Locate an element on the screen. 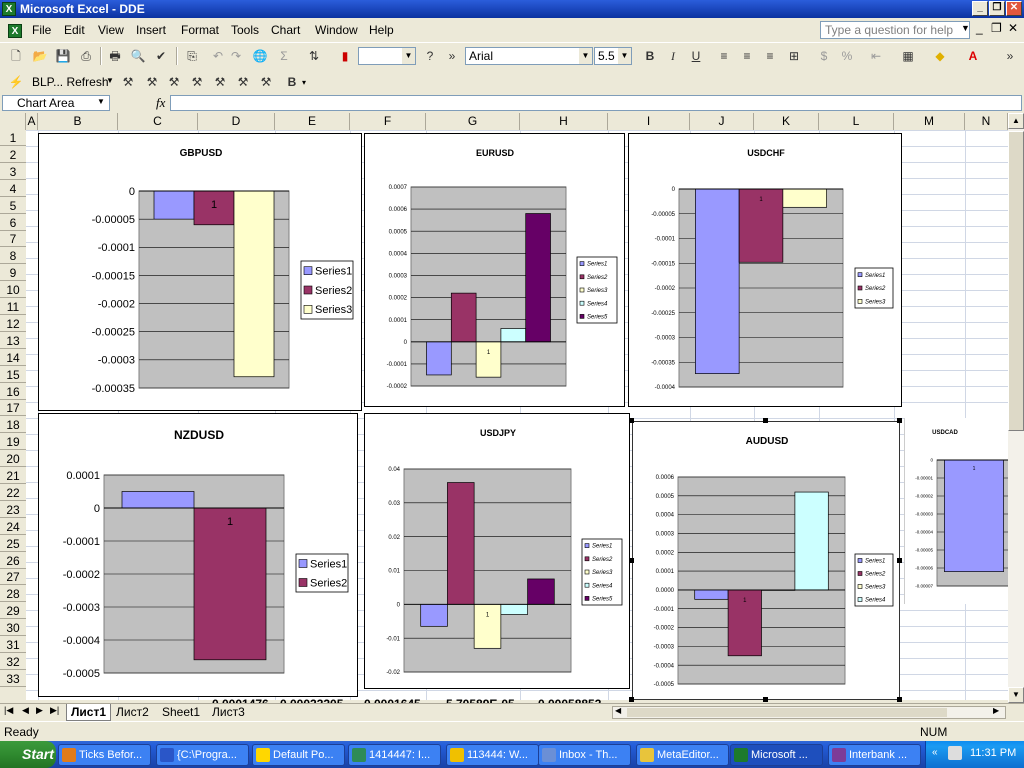  column-header: N is located at coordinates (986, 121).